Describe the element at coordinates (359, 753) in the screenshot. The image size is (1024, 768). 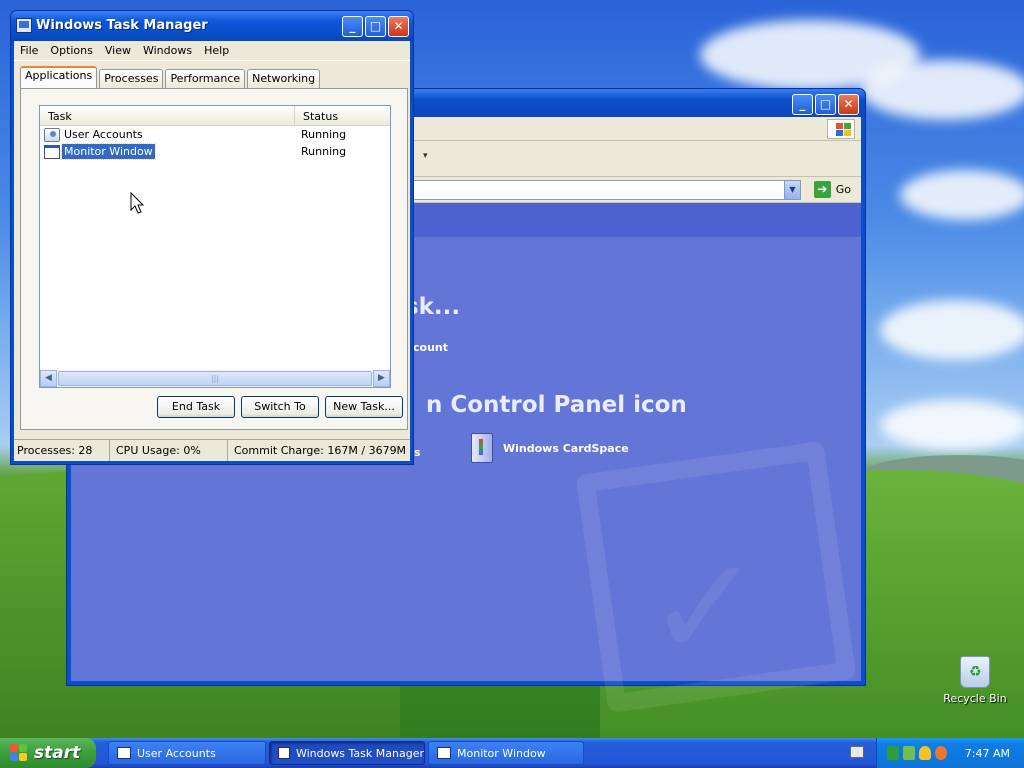
I see `taskbar-item-label: Windows Task Manager` at that location.